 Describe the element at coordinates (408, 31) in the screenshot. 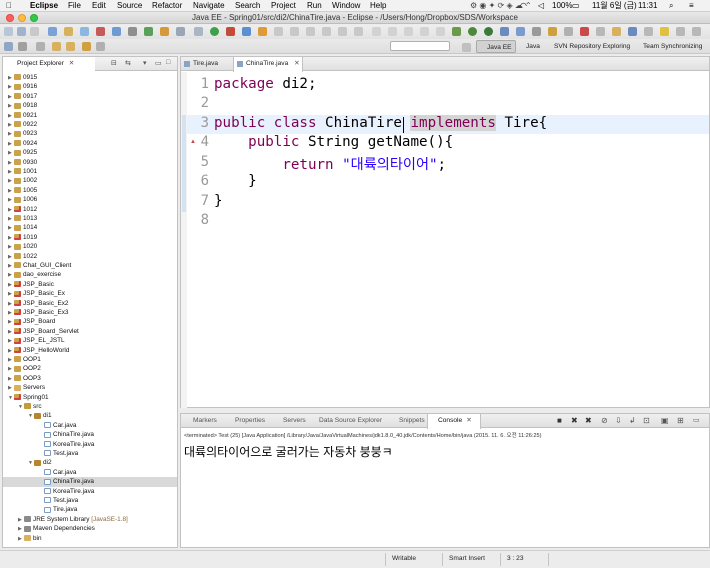

I see `toolbar-icon-i` at that location.